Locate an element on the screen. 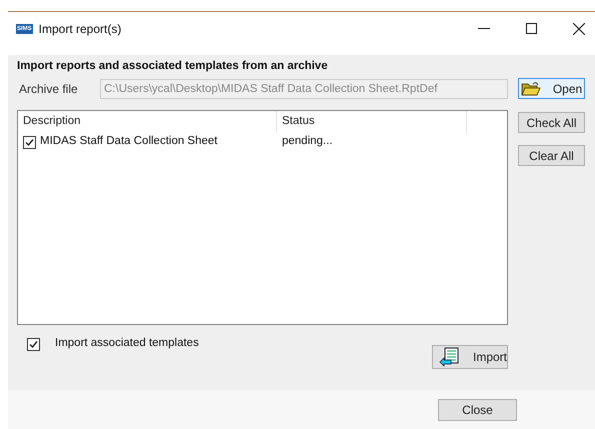 The image size is (595, 429). field-label: Archive file is located at coordinates (49, 89).